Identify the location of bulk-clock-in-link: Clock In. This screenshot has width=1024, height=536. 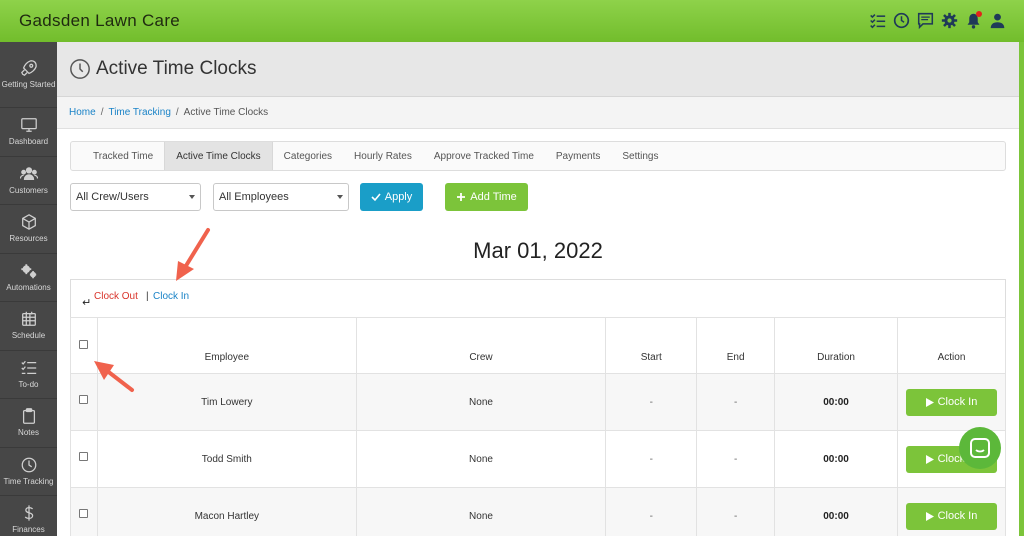
(171, 296).